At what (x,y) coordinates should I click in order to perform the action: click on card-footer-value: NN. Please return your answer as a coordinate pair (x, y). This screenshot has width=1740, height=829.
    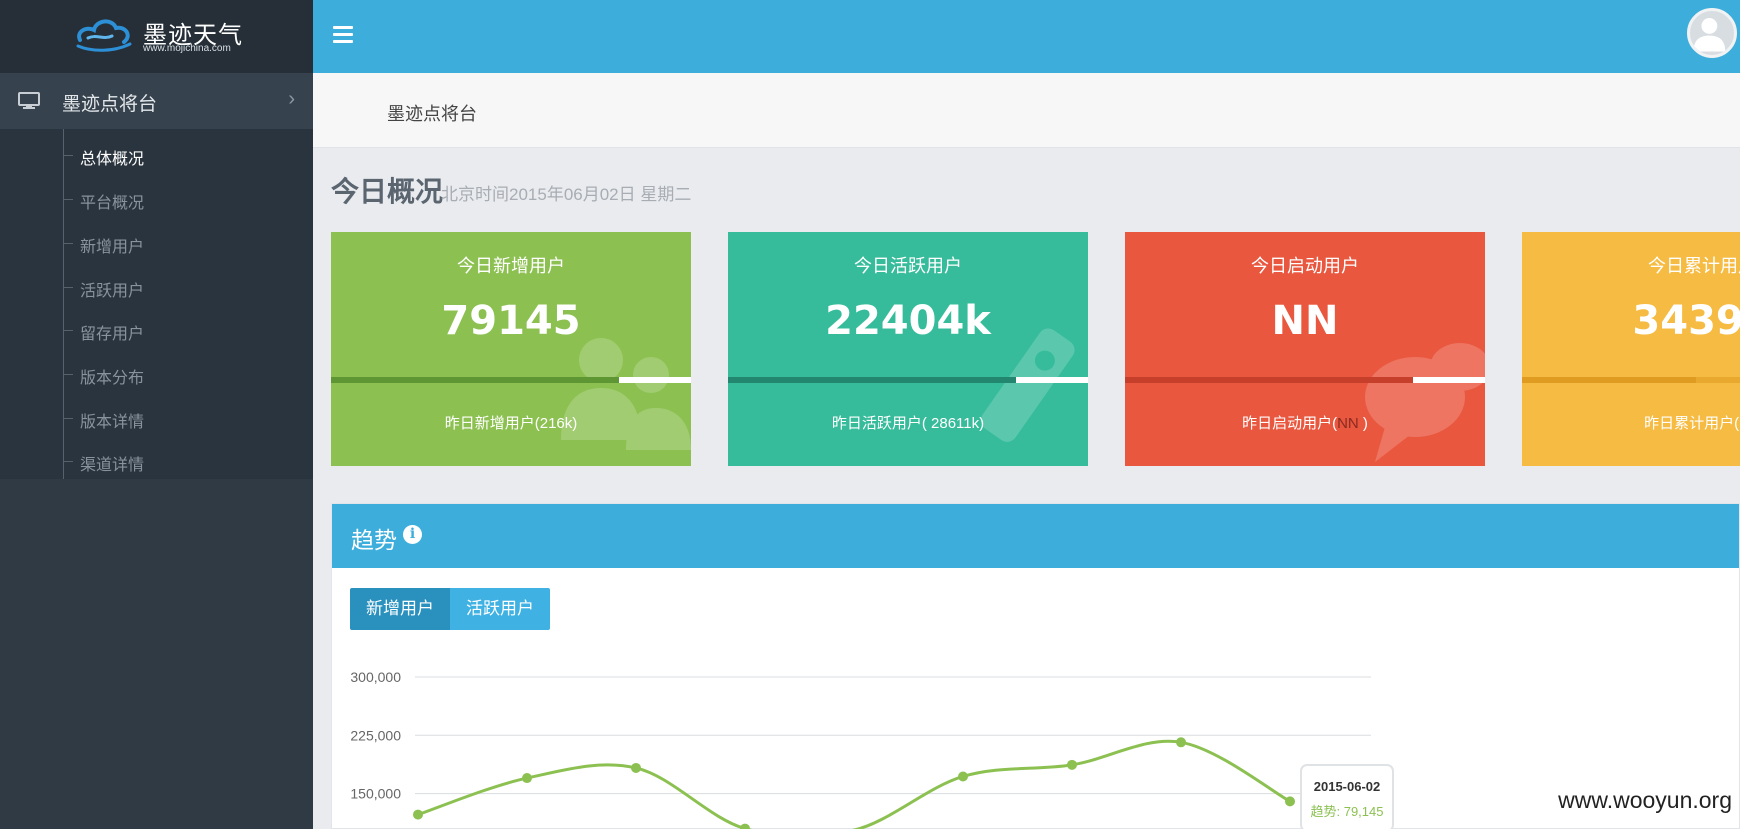
    Looking at the image, I should click on (1348, 423).